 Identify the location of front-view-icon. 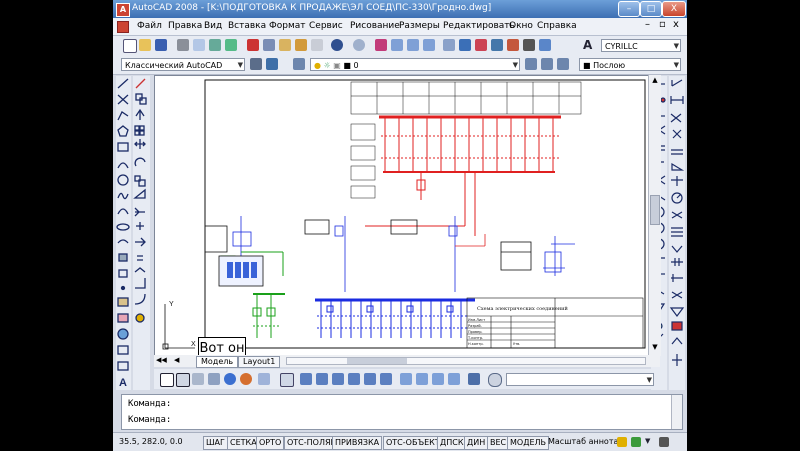
(370, 379).